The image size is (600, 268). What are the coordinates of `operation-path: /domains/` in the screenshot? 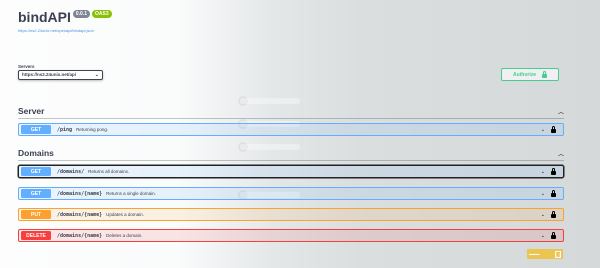 It's located at (71, 171).